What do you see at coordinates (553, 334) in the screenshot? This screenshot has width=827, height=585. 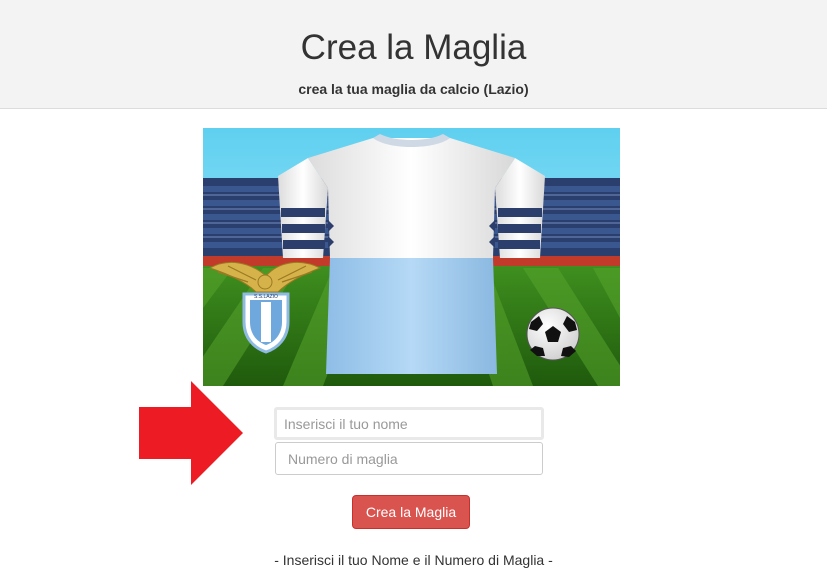 I see `football` at bounding box center [553, 334].